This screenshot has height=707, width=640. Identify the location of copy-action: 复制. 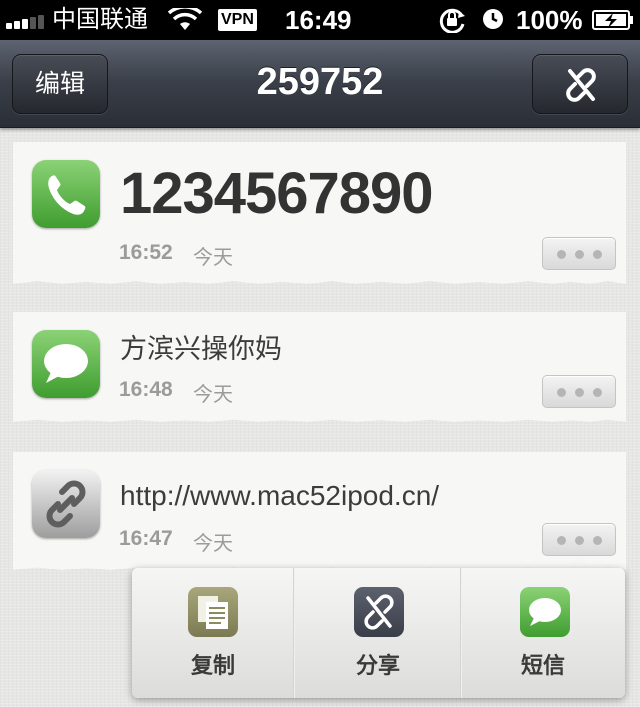
(213, 633).